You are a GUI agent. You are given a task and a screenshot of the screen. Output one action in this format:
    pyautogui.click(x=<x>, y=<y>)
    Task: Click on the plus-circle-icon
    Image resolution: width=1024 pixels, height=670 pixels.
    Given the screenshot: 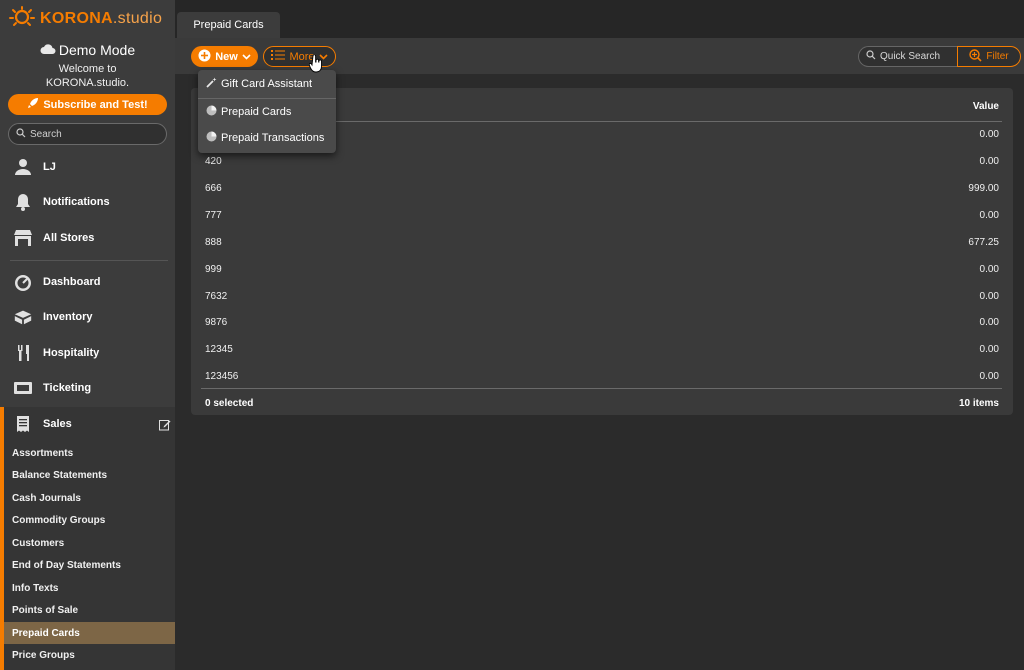 What is the action you would take?
    pyautogui.click(x=204, y=57)
    